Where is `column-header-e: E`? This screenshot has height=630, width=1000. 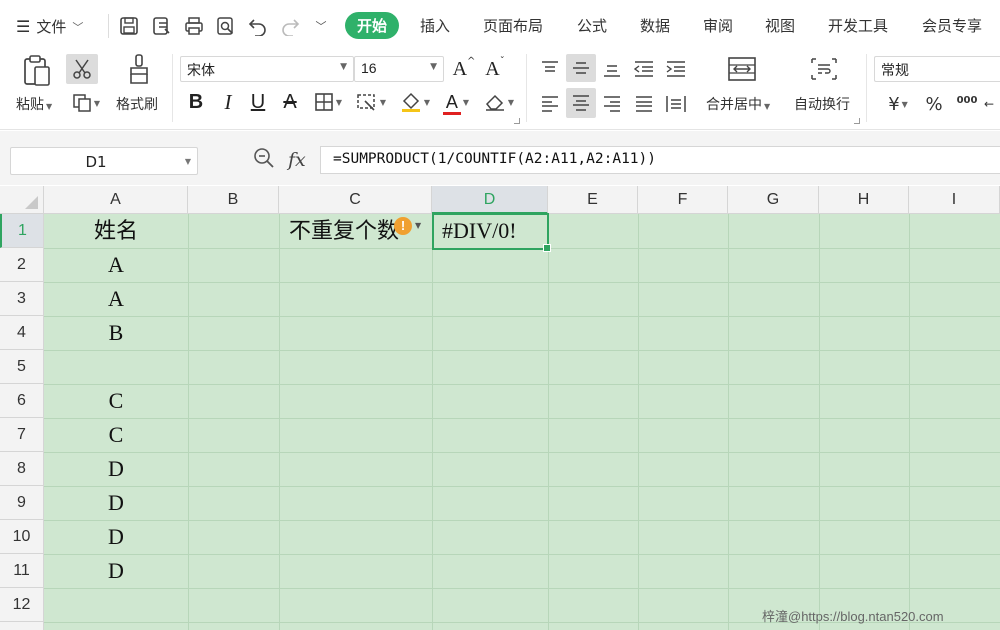
column-header-e: E is located at coordinates (593, 200).